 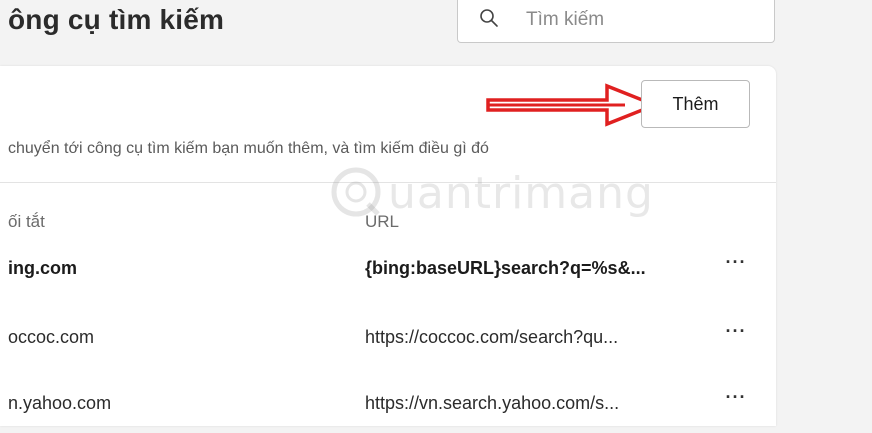 I want to click on top-bar: ông cụ tìm kiếm, so click(x=436, y=26).